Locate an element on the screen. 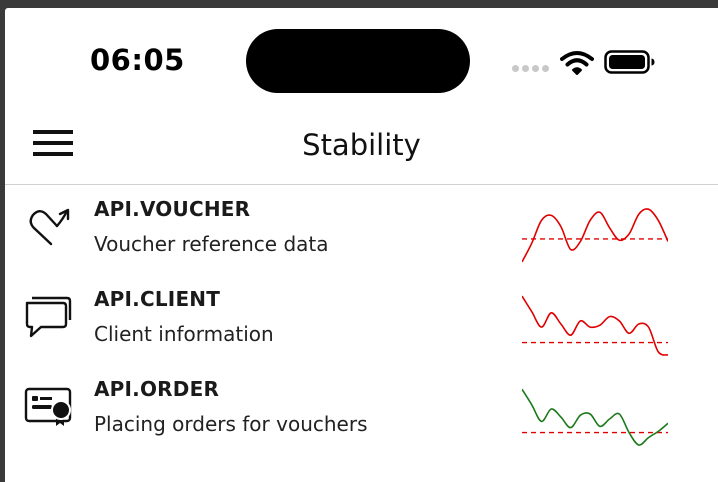 This screenshot has height=482, width=718. chat-bubbles-icon is located at coordinates (48, 317).